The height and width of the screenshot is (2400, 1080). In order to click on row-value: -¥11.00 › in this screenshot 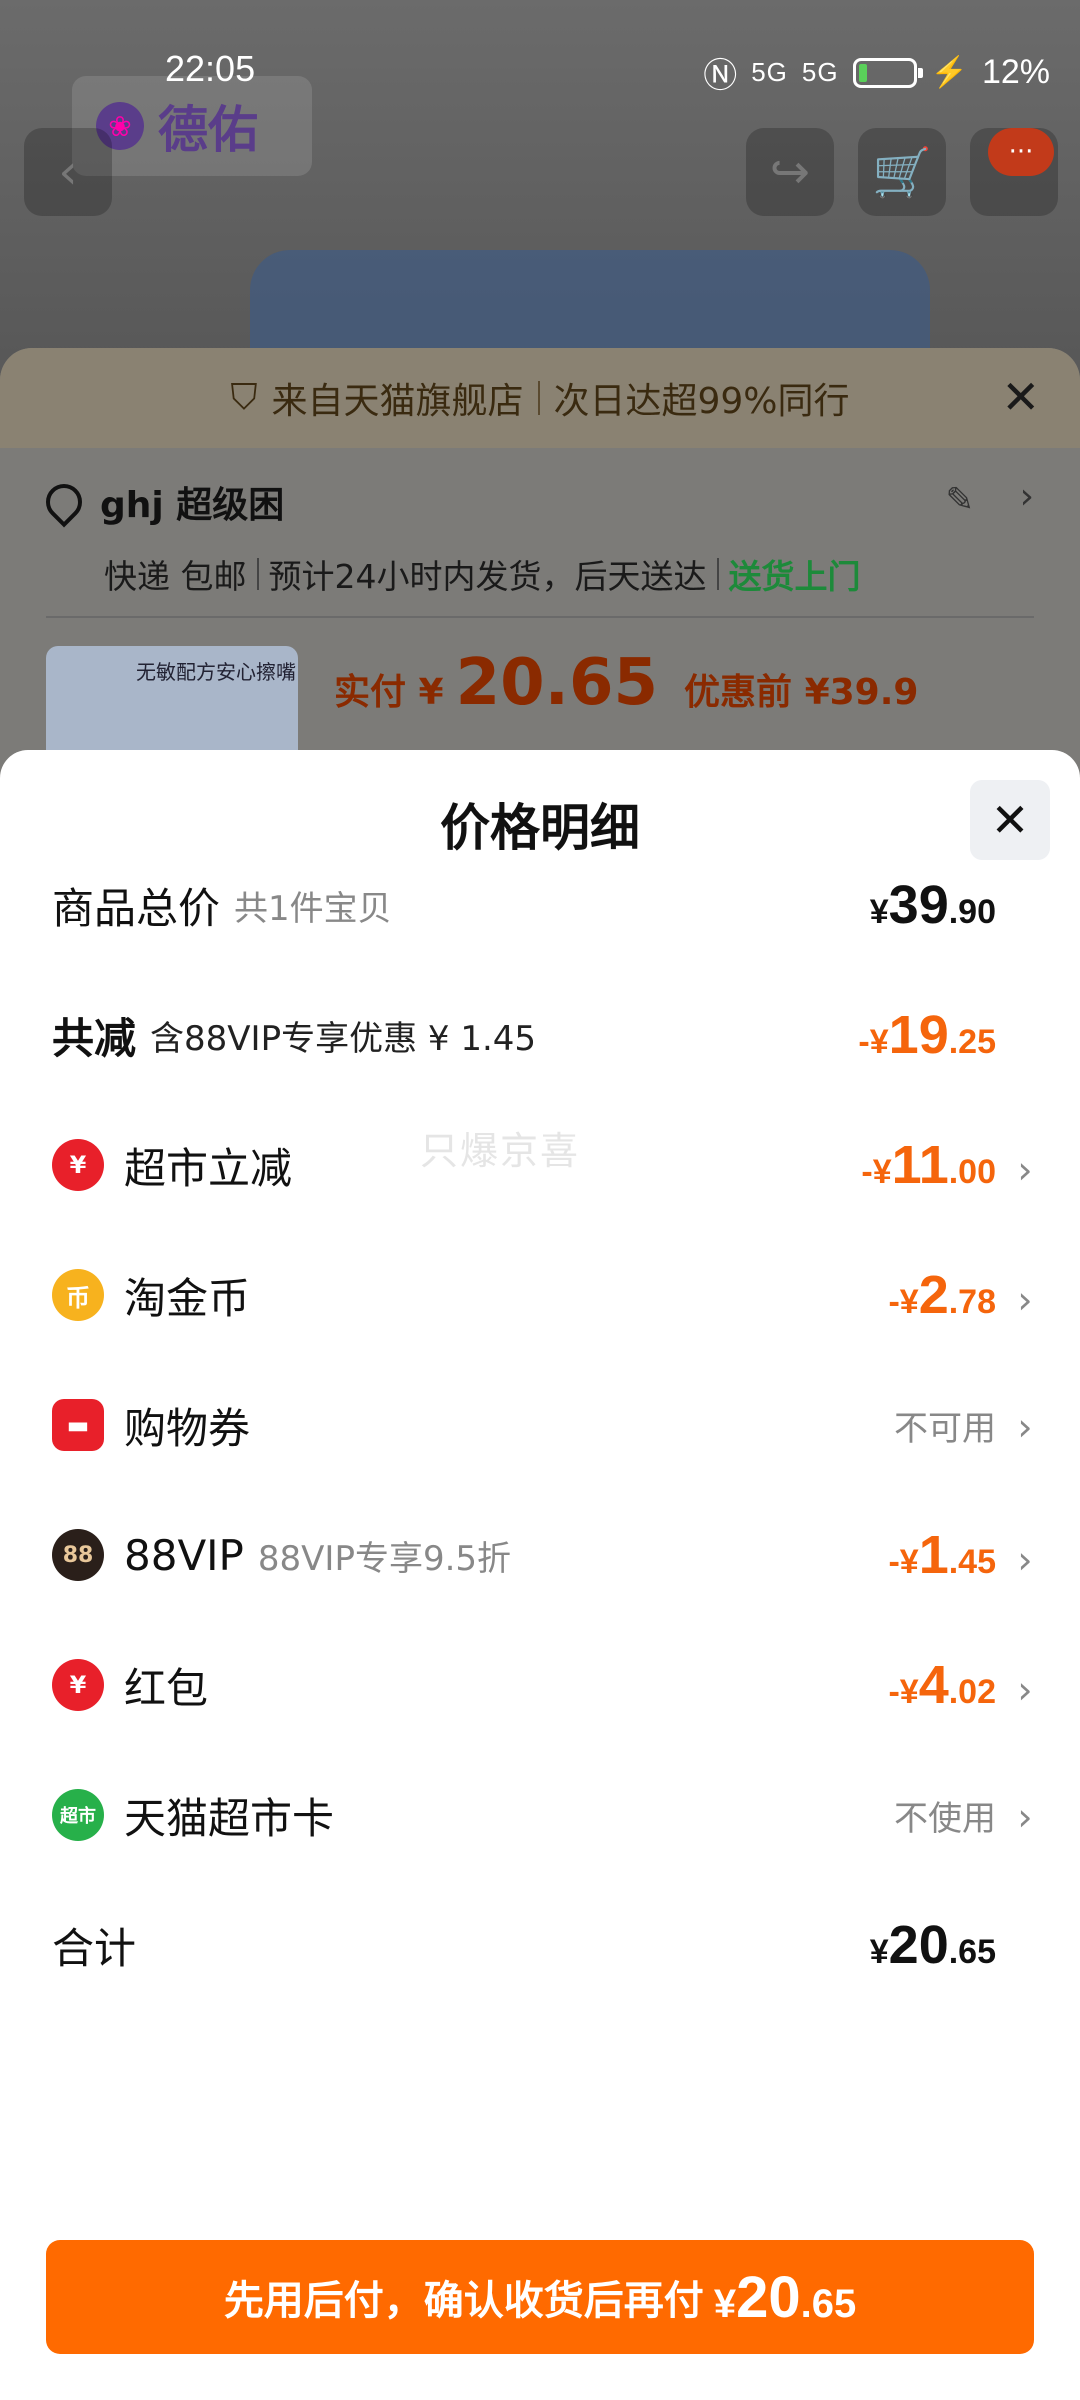, I will do `click(950, 1165)`.